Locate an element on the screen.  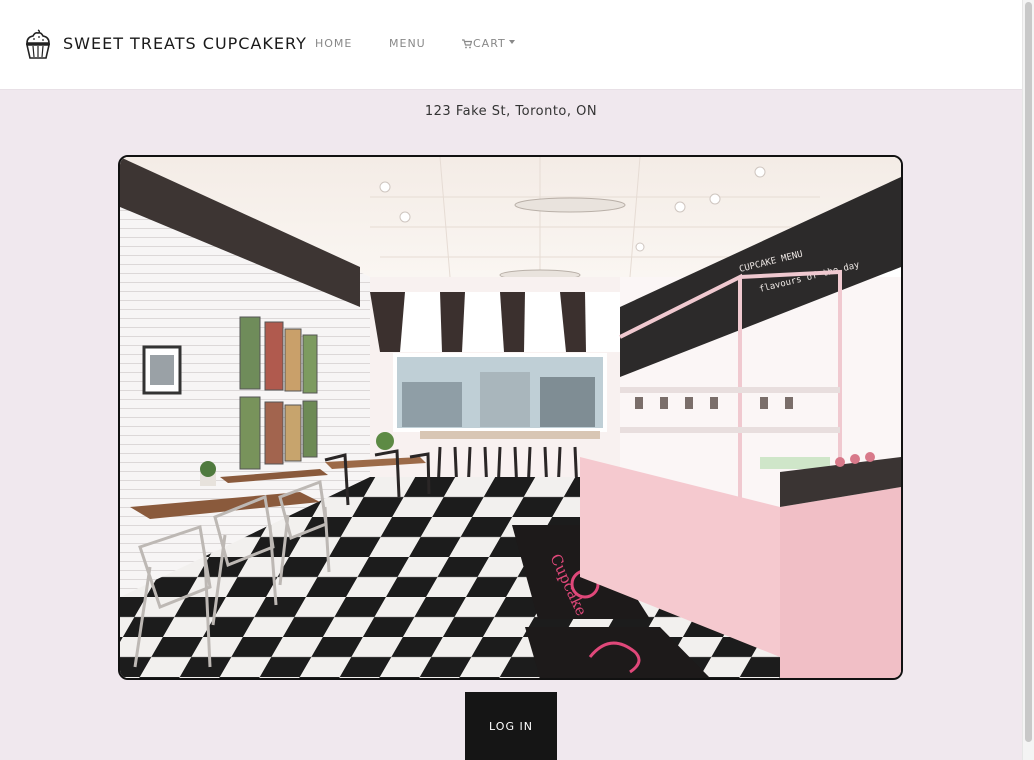
nav-cart-label: CART is located at coordinates (489, 43).